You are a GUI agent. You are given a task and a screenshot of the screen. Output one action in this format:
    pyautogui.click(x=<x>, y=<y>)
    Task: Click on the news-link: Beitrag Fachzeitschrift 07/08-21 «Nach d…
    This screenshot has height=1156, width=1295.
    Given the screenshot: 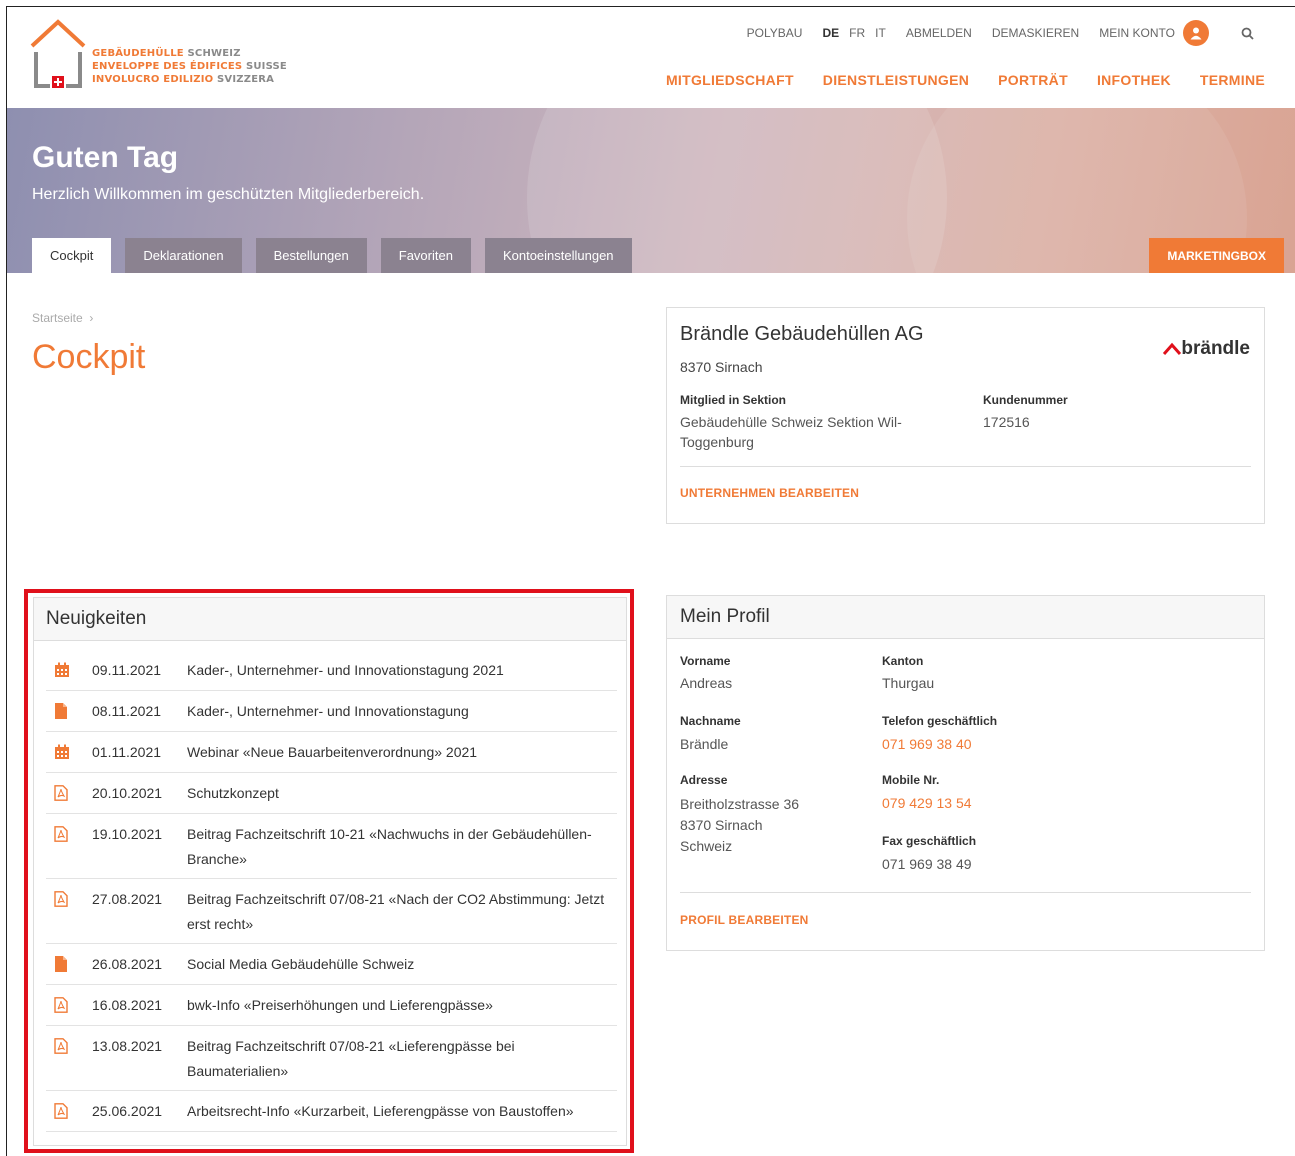 What is the action you would take?
    pyautogui.click(x=402, y=915)
    